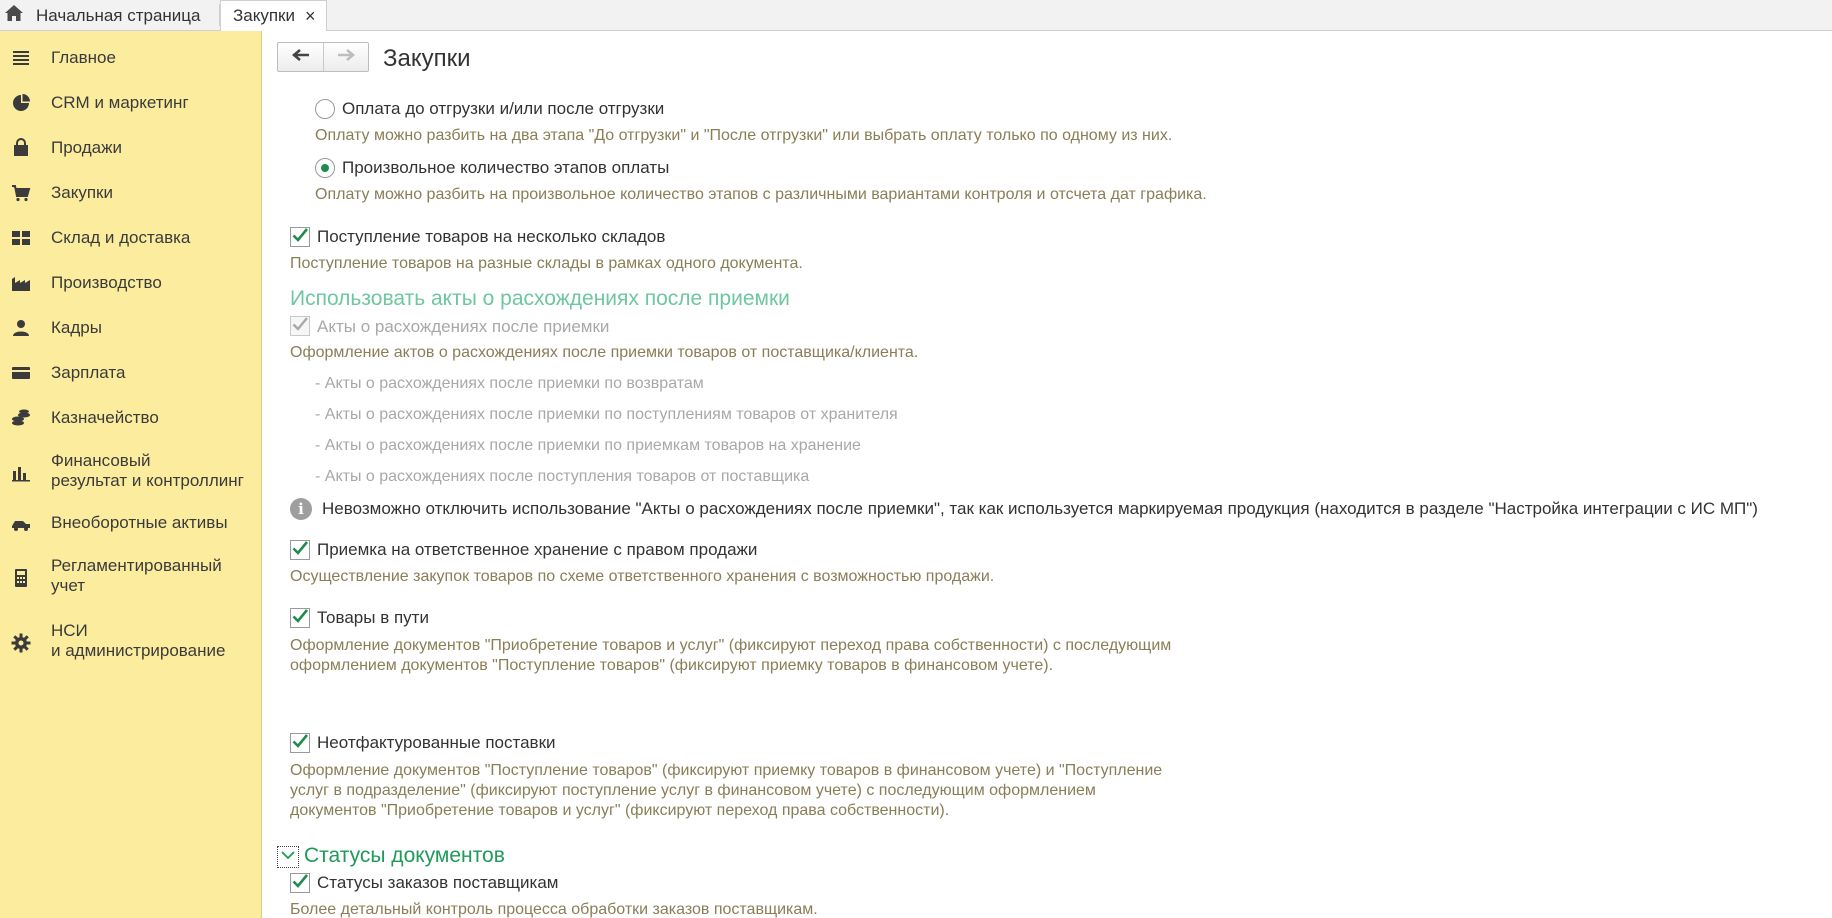  What do you see at coordinates (491, 237) in the screenshot?
I see `checkbox-multi-warehouse-label: Поступление товаров на несколько складов` at bounding box center [491, 237].